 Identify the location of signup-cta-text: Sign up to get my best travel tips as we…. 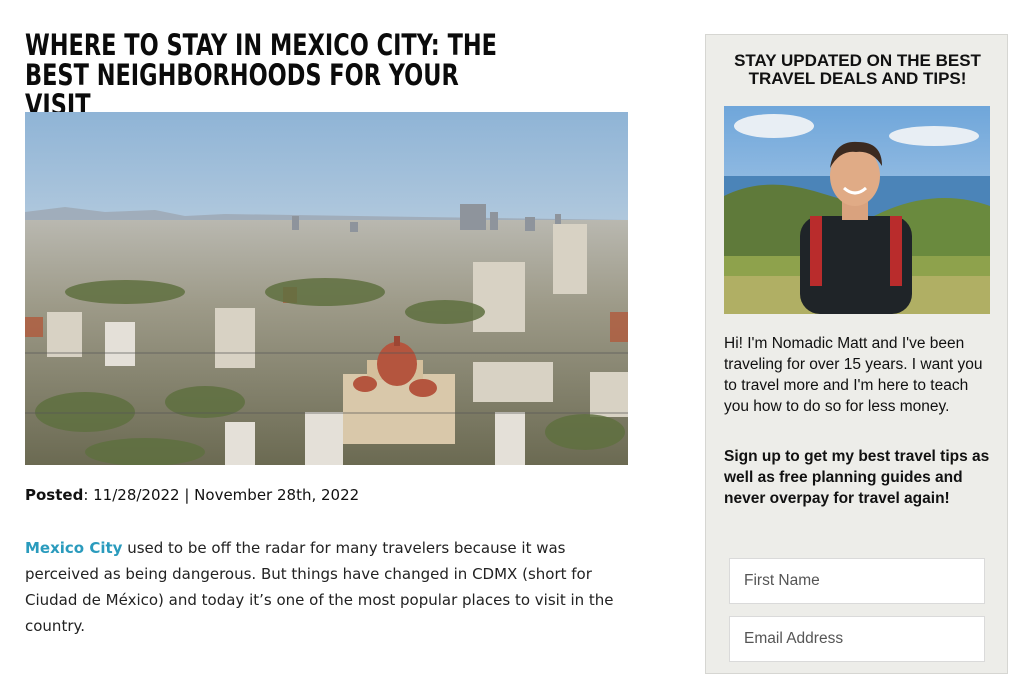
(857, 477).